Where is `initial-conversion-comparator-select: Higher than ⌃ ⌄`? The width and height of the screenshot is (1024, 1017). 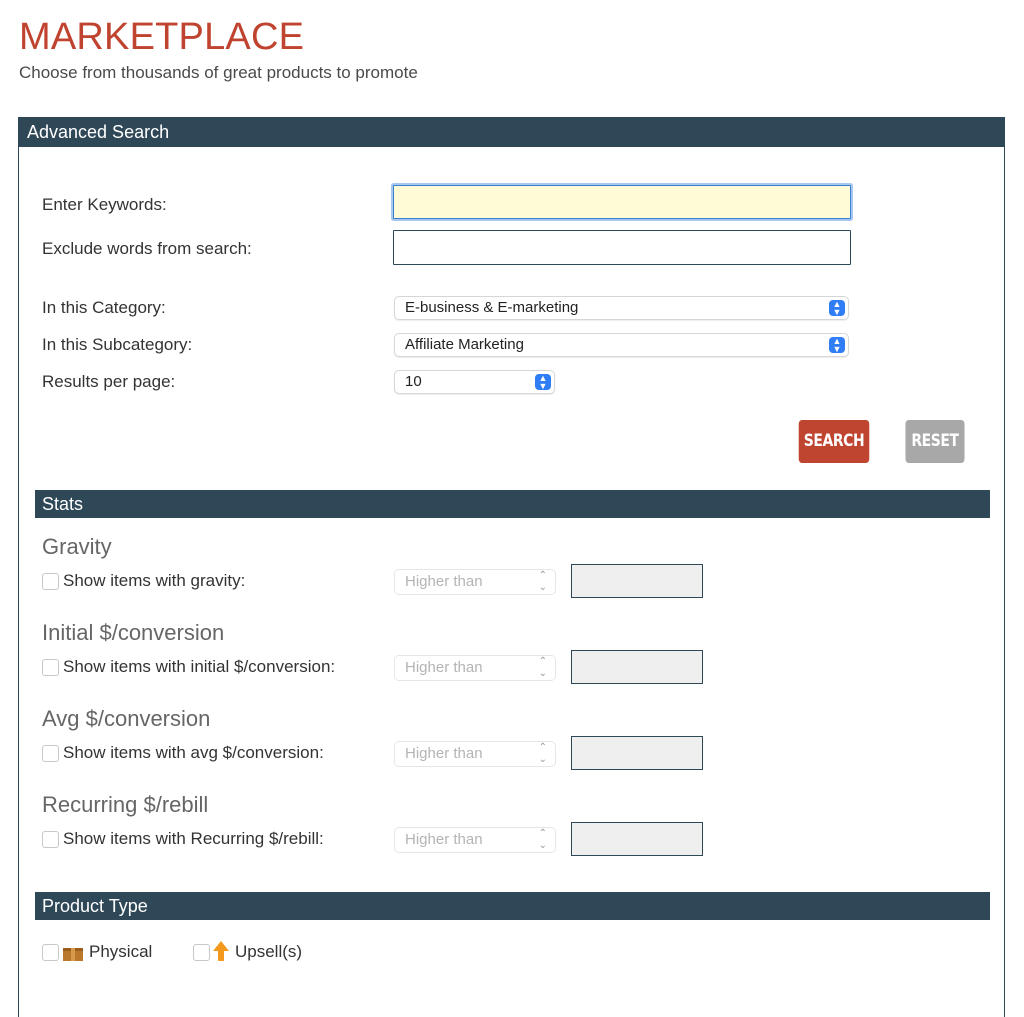
initial-conversion-comparator-select: Higher than ⌃ ⌄ is located at coordinates (475, 668).